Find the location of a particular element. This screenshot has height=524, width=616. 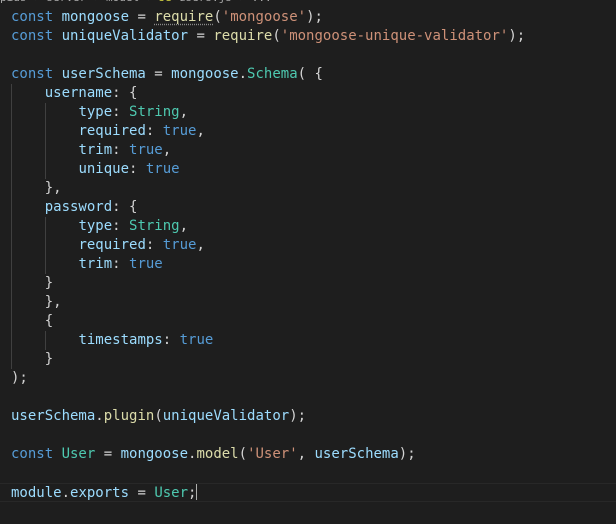

code-token: timestamps is located at coordinates (120, 340).